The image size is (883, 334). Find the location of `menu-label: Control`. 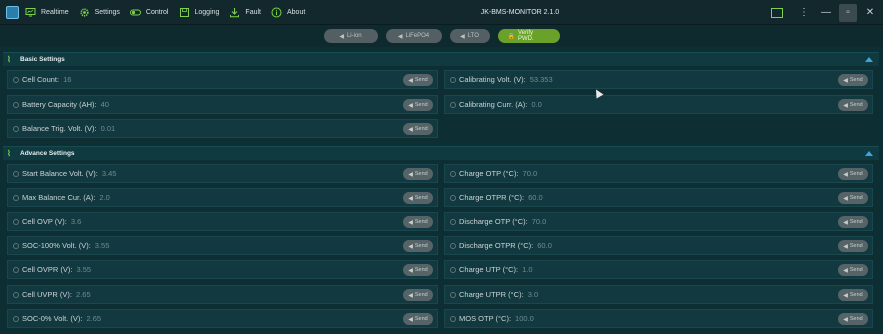

menu-label: Control is located at coordinates (157, 12).